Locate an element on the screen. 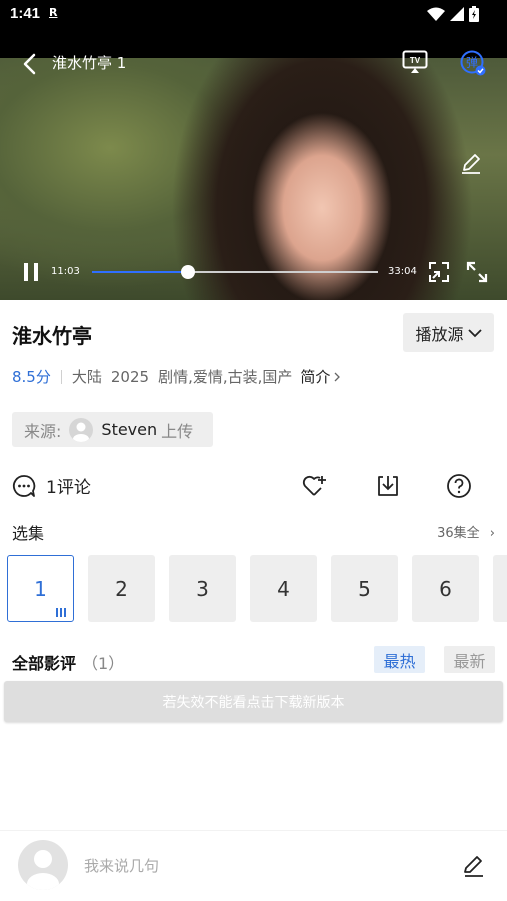  episode-tile: 1 is located at coordinates (40, 588).